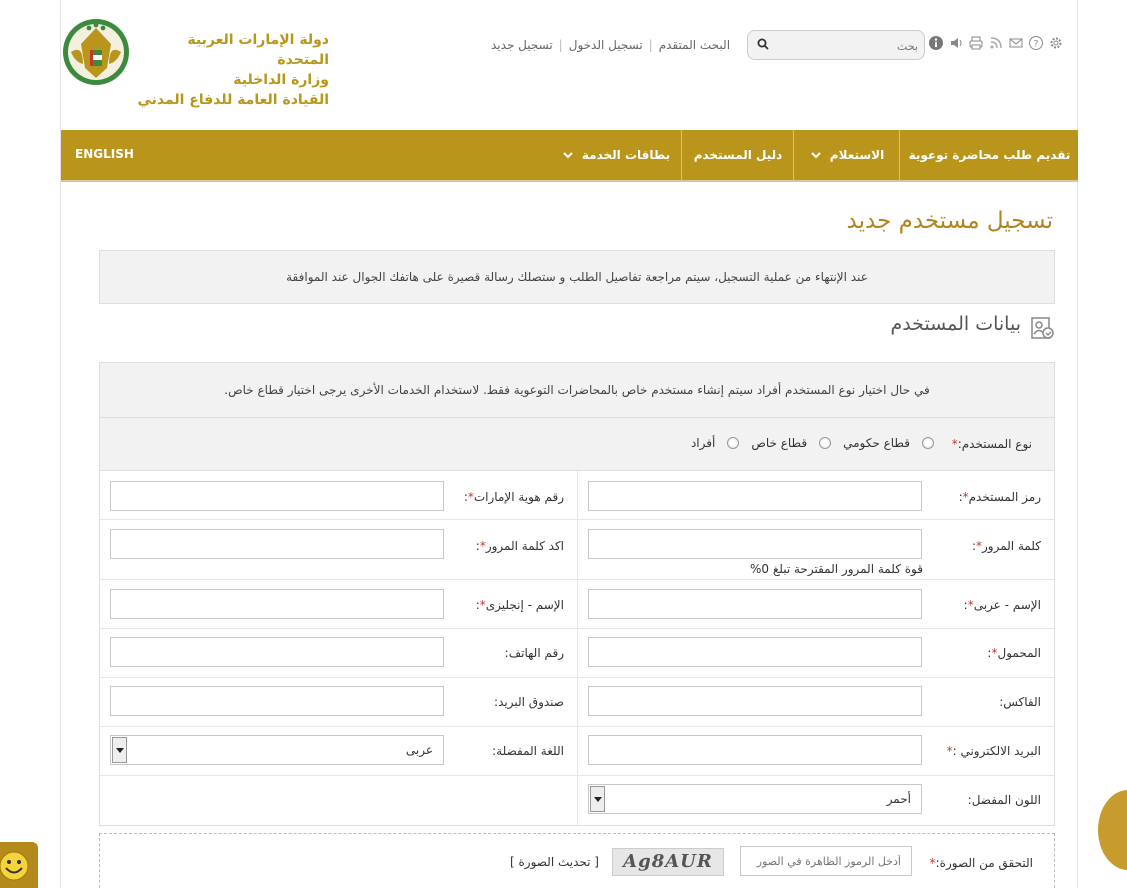 This screenshot has width=1127, height=888. Describe the element at coordinates (992, 444) in the screenshot. I see `user-type-label: نوع المستخدم:*` at that location.